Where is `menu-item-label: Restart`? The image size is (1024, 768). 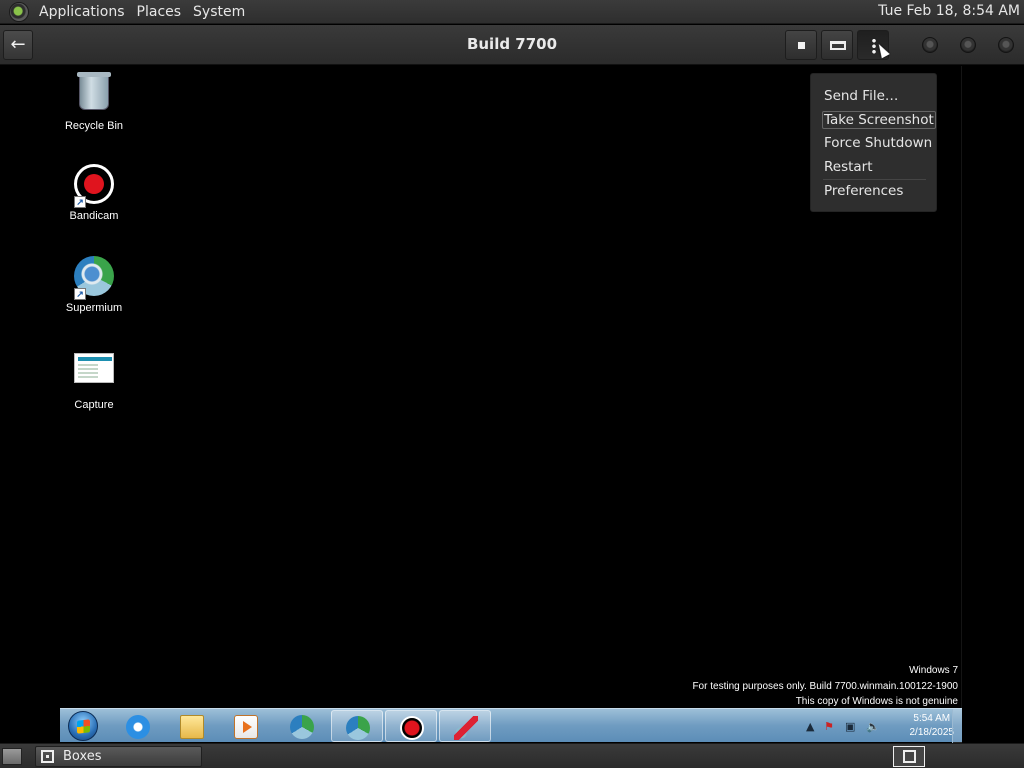 menu-item-label: Restart is located at coordinates (848, 166).